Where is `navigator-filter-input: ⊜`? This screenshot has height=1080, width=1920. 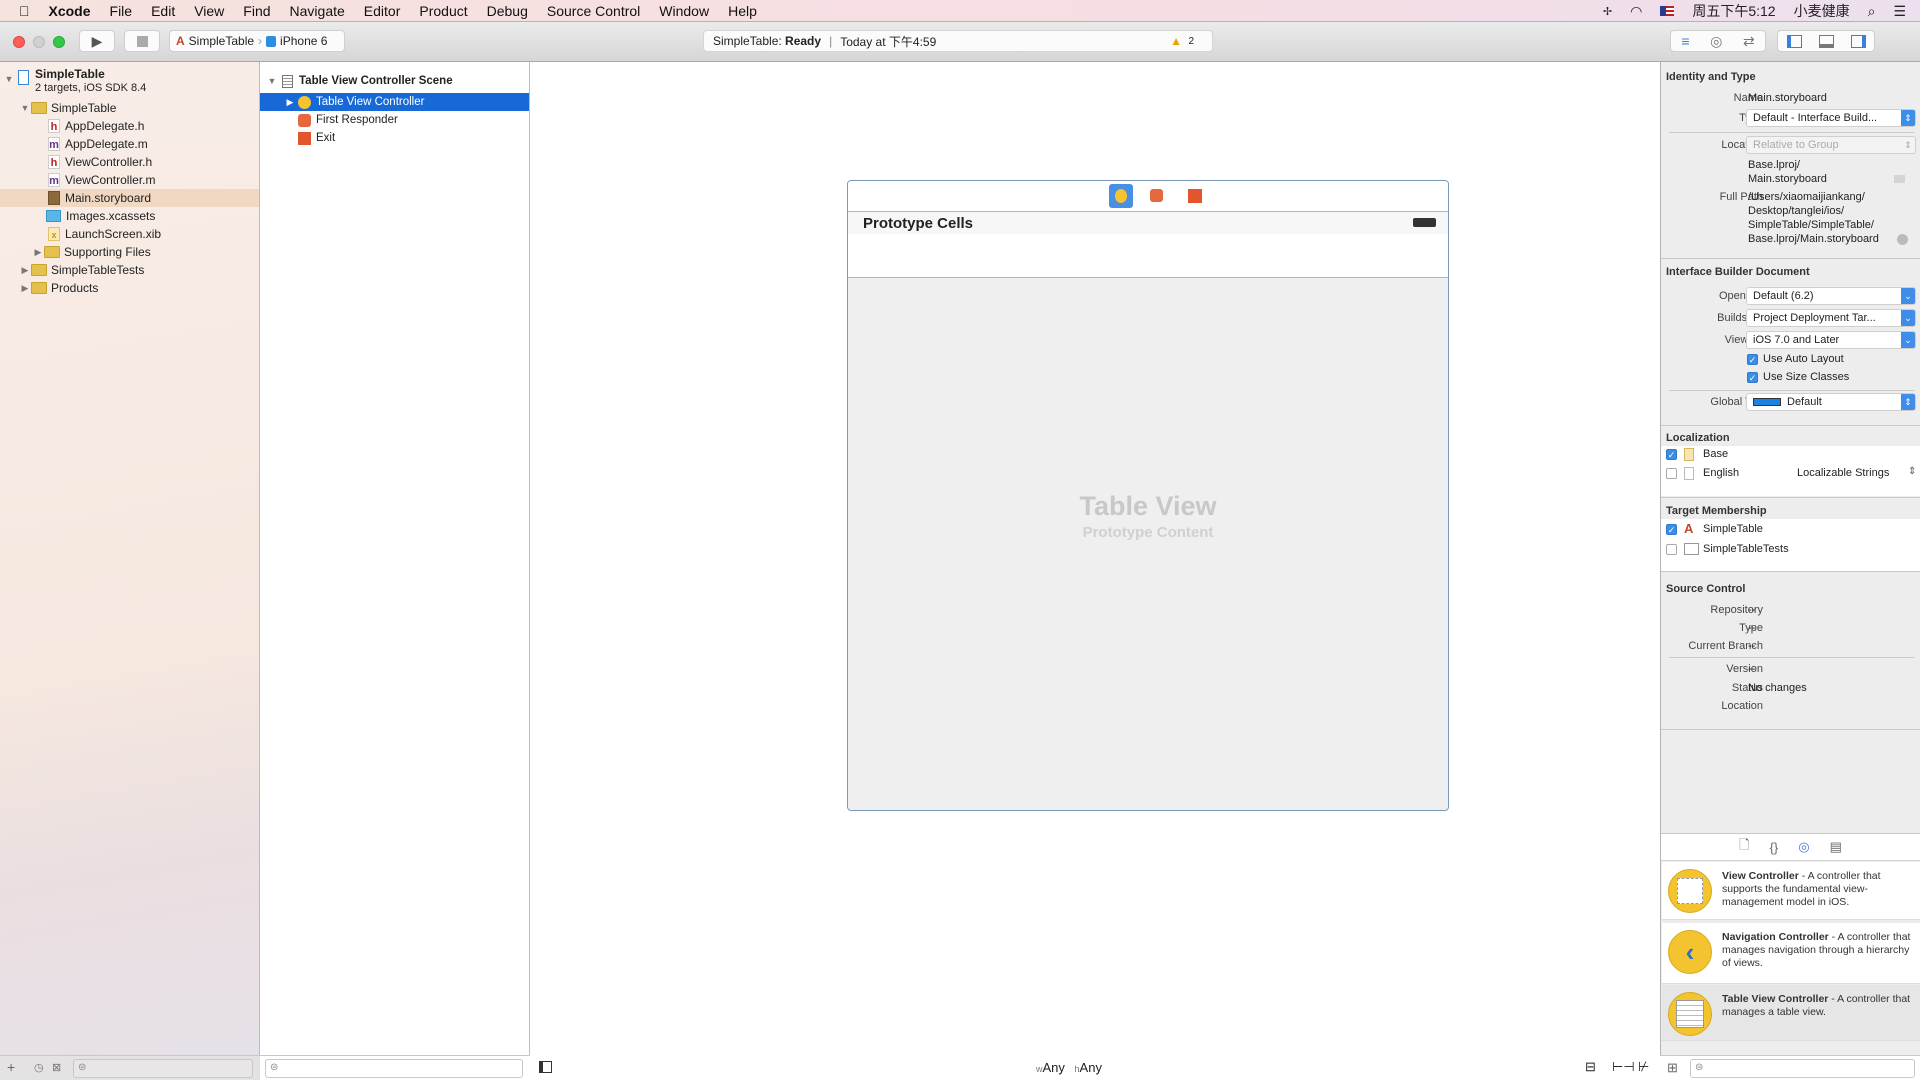 navigator-filter-input: ⊜ is located at coordinates (163, 1068).